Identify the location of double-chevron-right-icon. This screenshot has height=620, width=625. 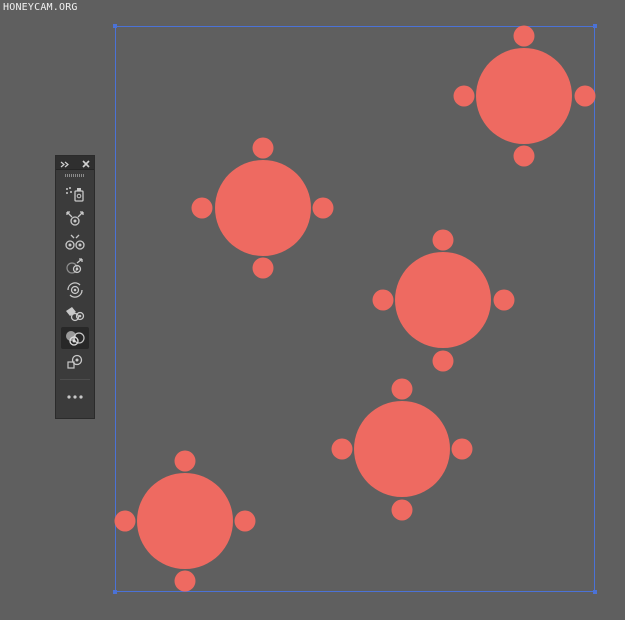
(64, 162).